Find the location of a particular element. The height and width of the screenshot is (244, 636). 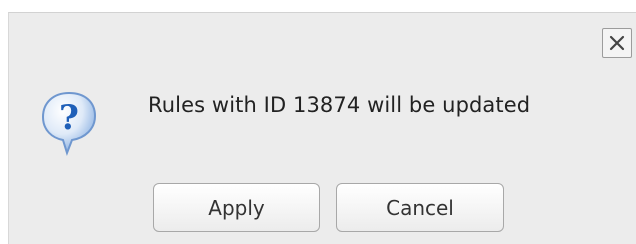

question-icon: ? is located at coordinates (69, 124).